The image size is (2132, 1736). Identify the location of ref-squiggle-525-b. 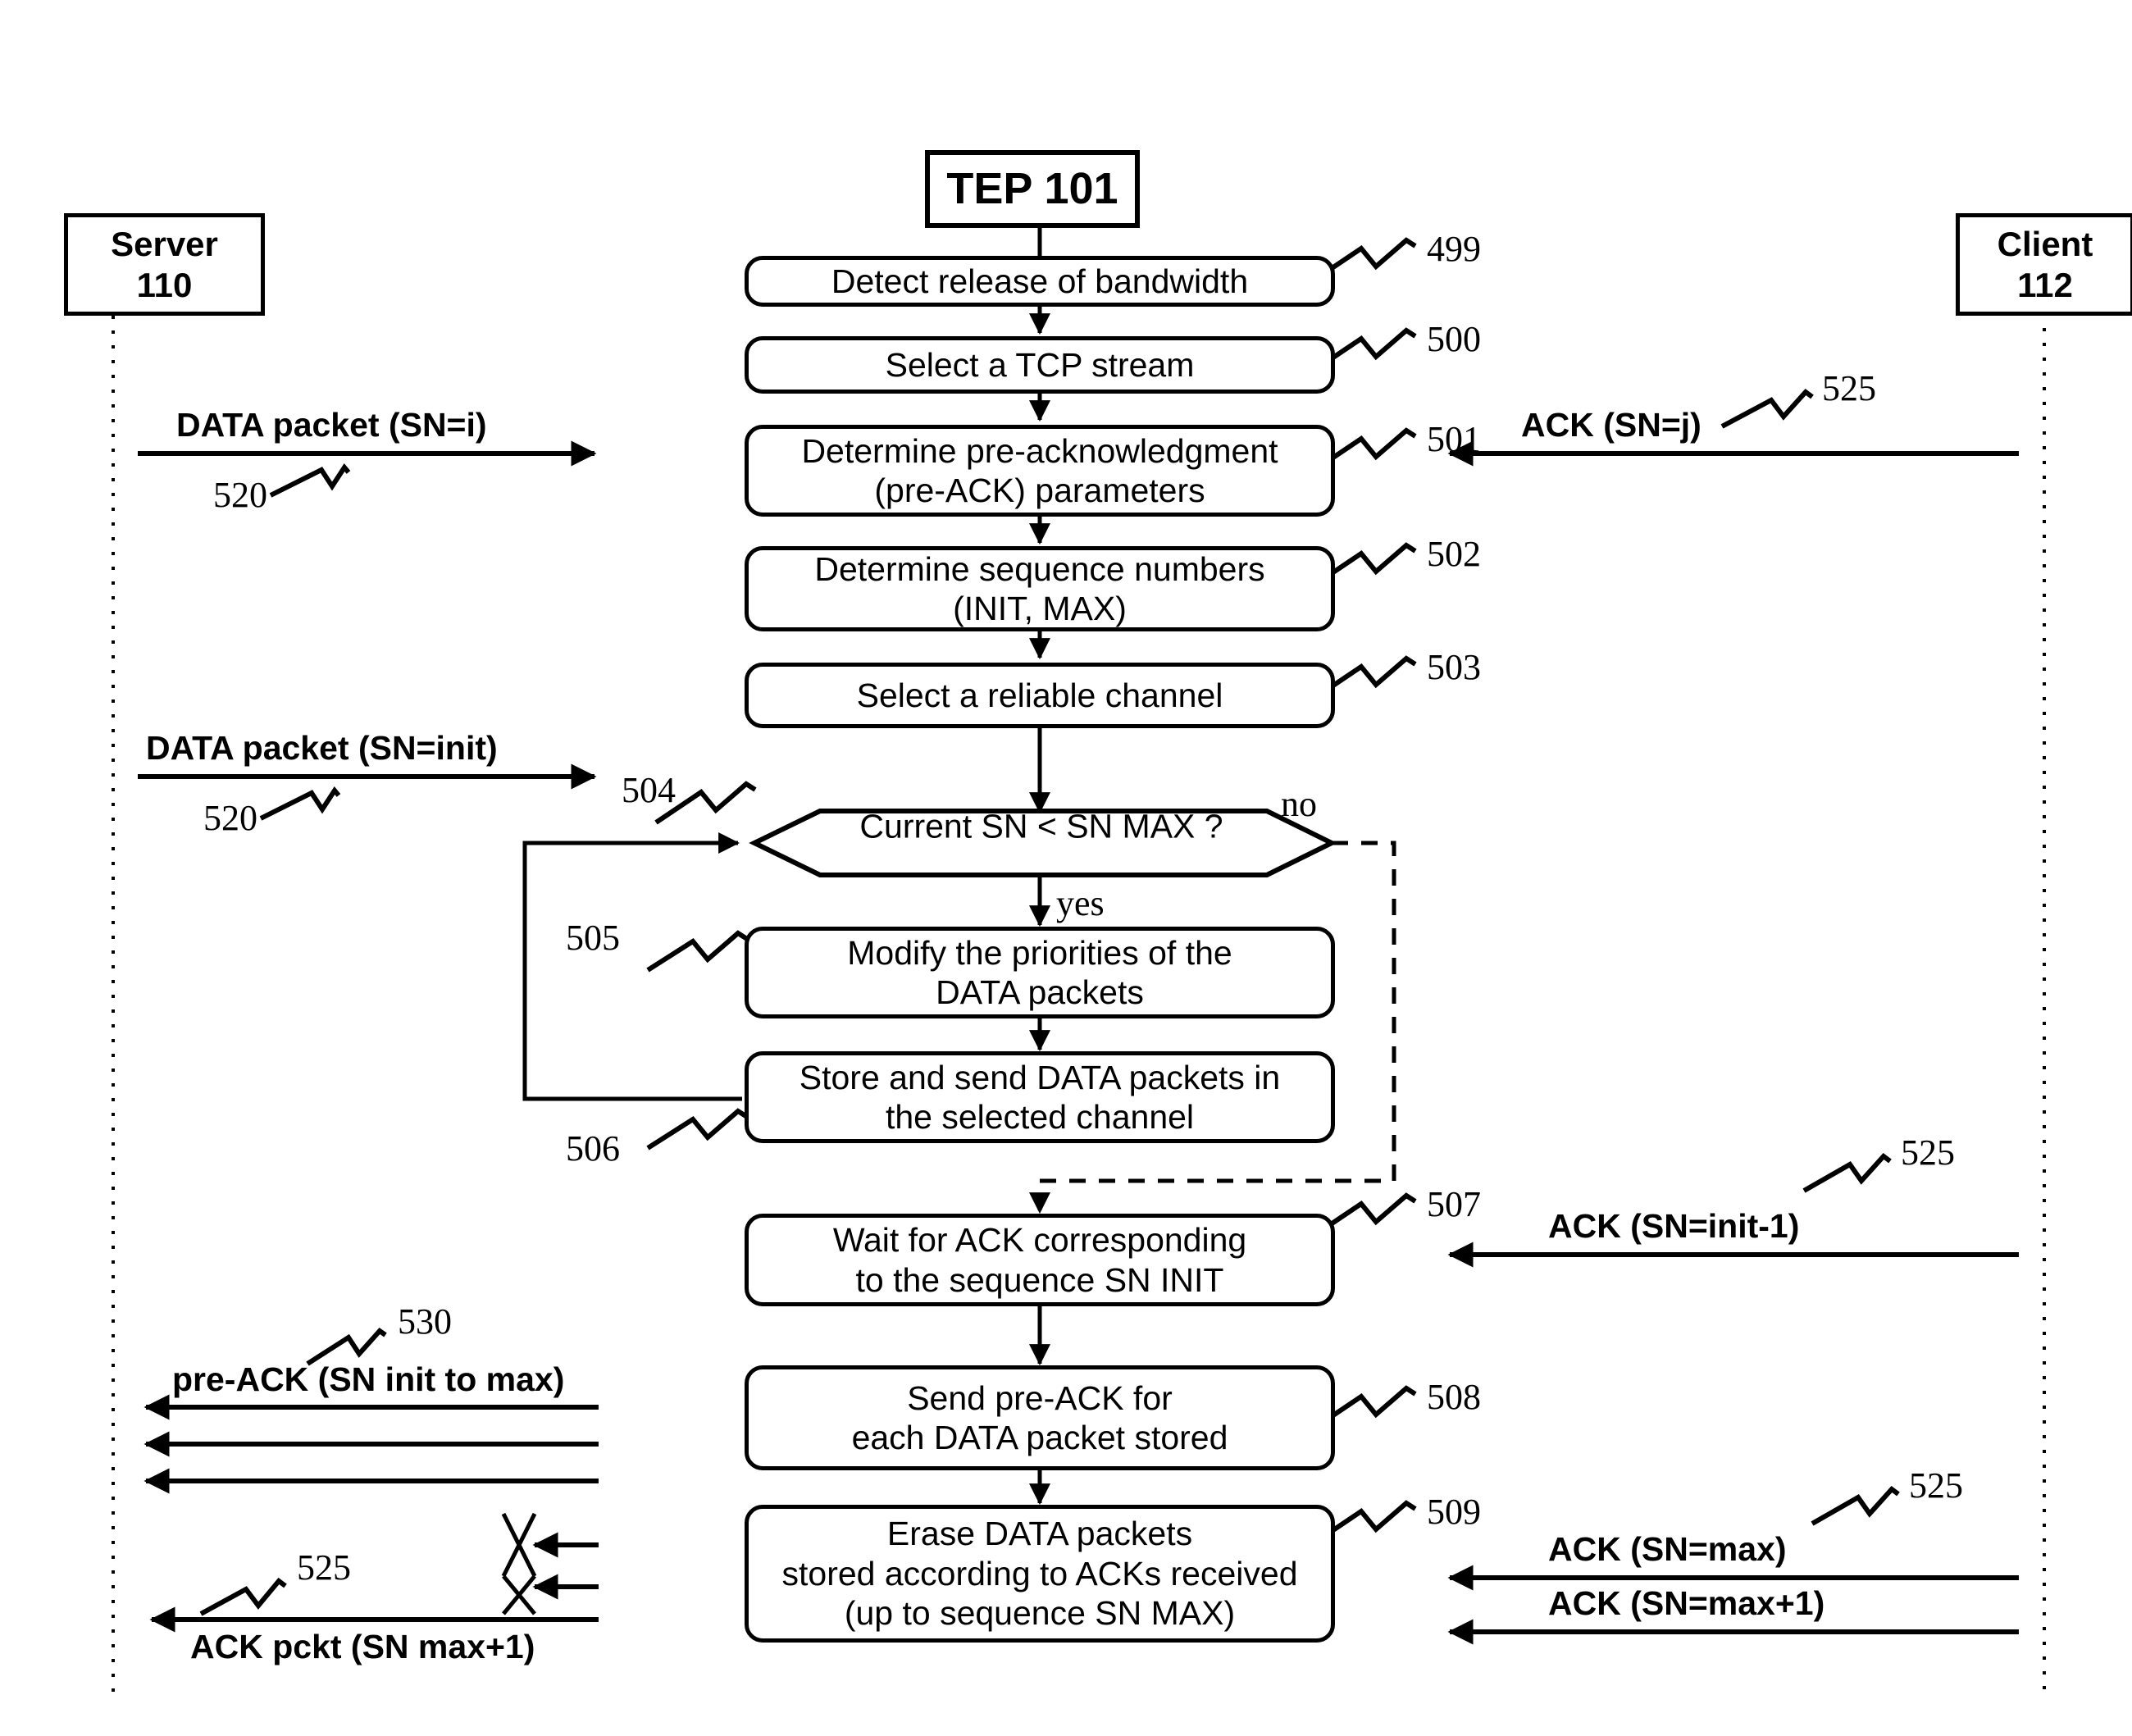
(1847, 1172).